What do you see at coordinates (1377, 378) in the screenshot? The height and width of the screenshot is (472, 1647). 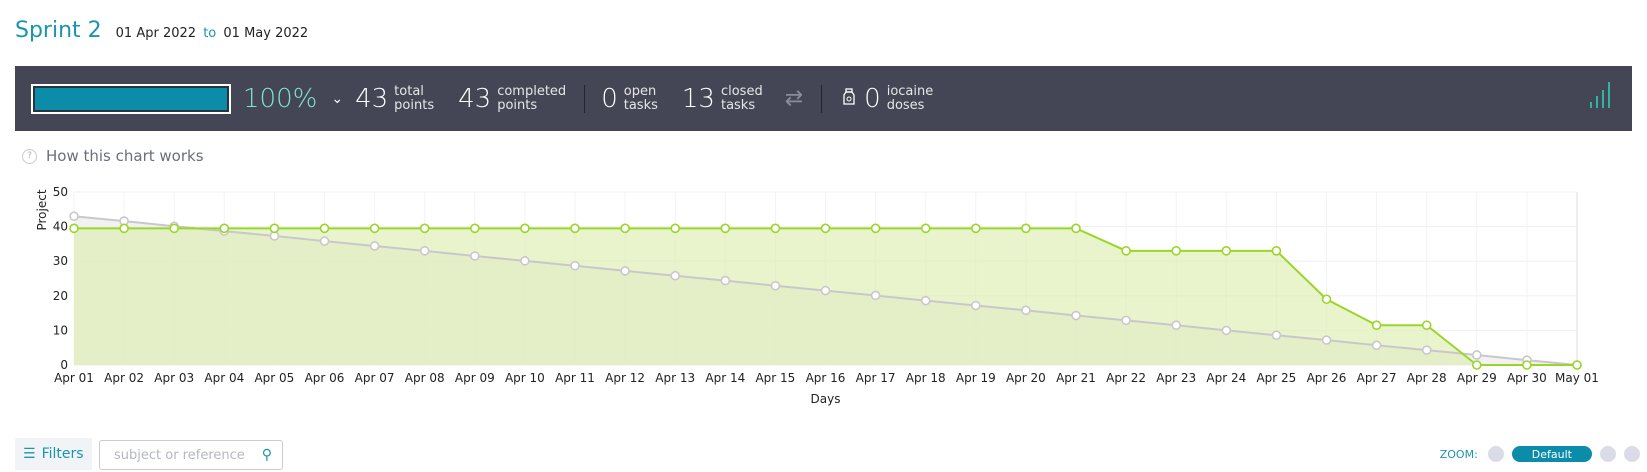 I see `x-tick-label: Apr 27` at bounding box center [1377, 378].